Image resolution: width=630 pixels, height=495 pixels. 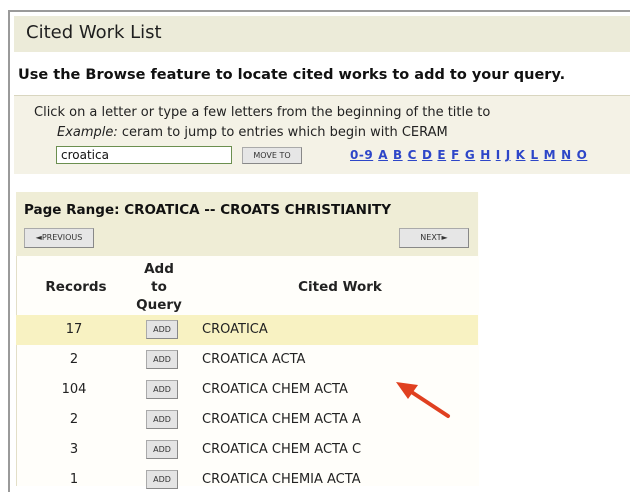 I want to click on cited-work: CROATICA CHEMIA ACTA, so click(x=281, y=479).